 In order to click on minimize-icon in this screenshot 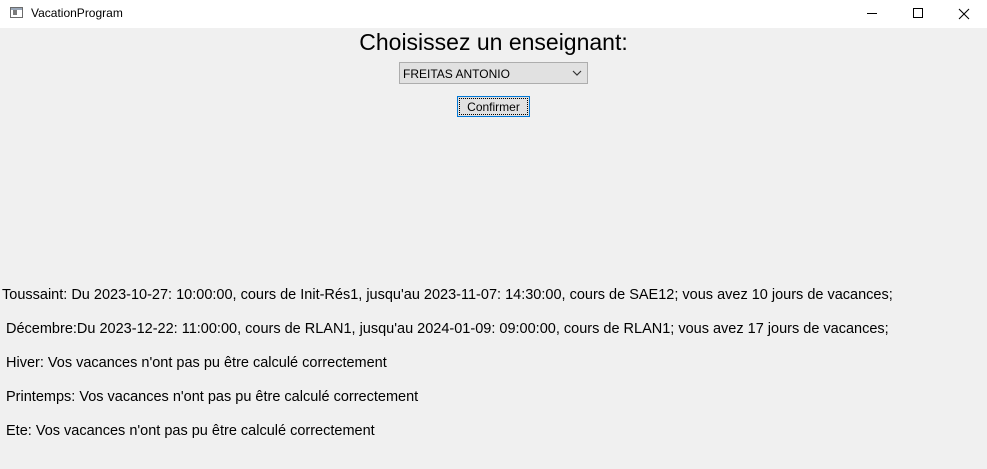, I will do `click(872, 13)`.